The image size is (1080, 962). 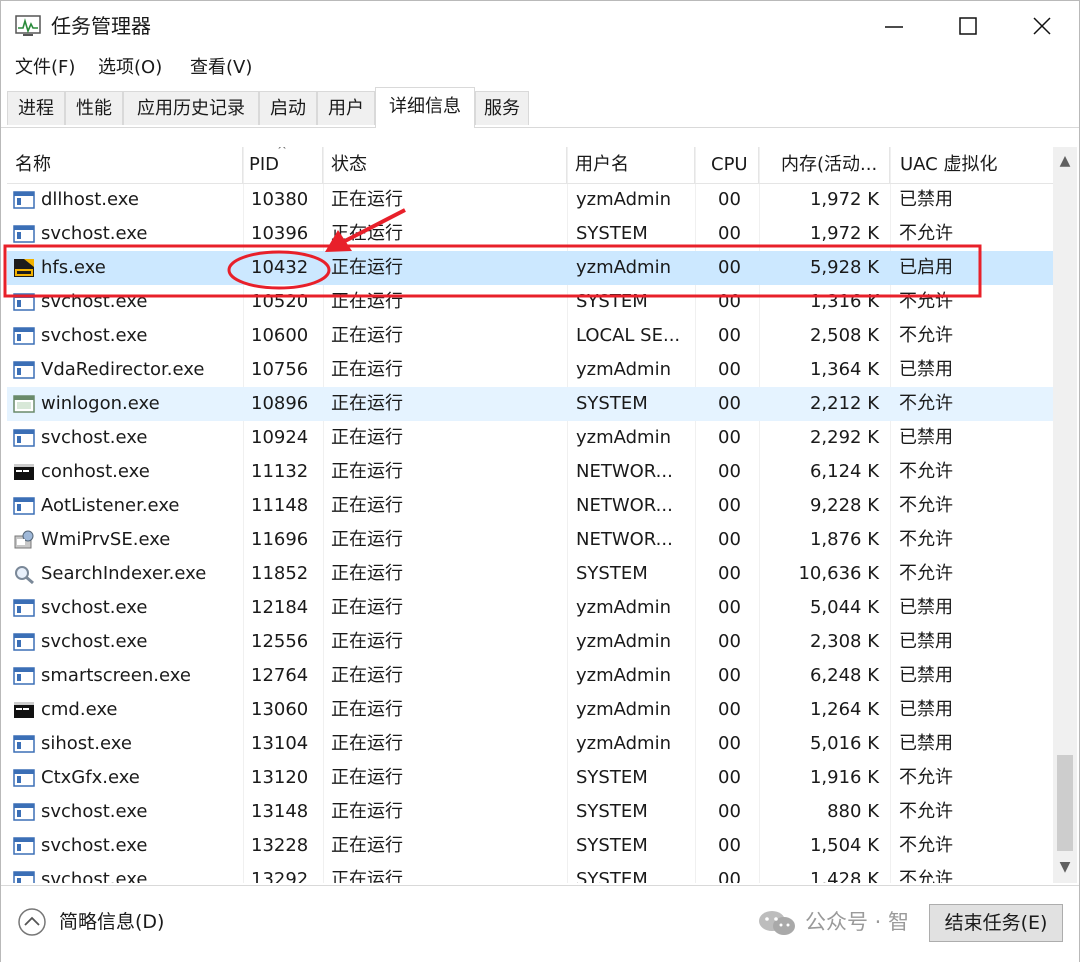 I want to click on tab-app-history: 应用历史记录, so click(x=191, y=108).